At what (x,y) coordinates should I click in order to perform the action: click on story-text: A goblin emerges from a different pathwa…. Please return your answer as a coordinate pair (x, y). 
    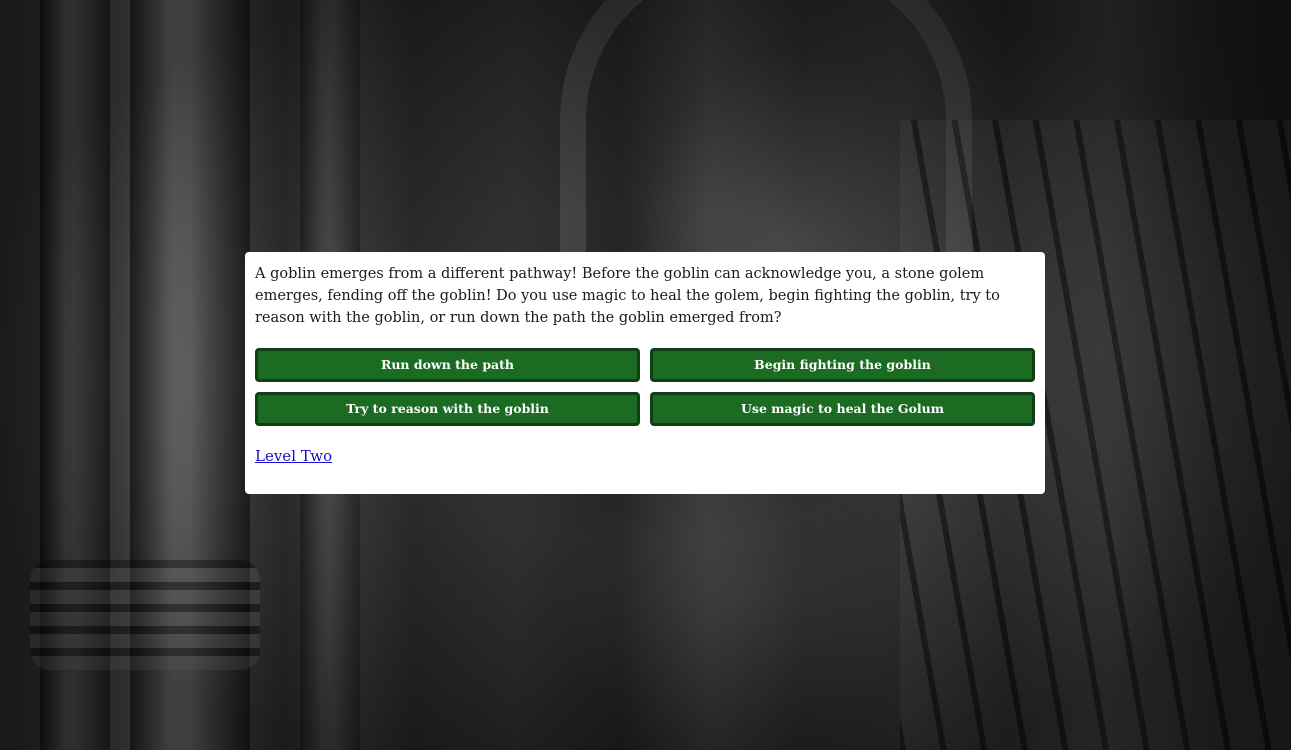
    Looking at the image, I should click on (627, 296).